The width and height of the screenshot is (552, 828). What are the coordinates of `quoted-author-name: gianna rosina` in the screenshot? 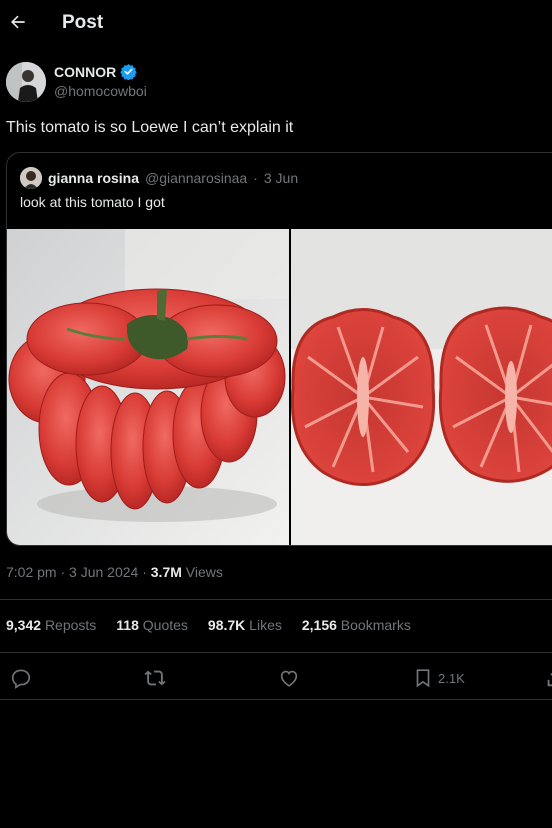 It's located at (93, 178).